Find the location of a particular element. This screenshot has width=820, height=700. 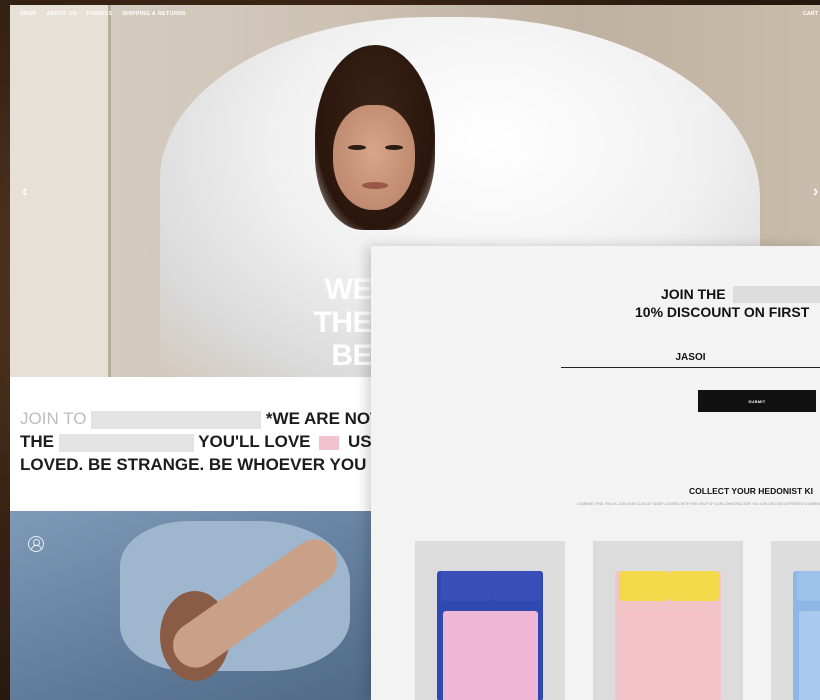

hero-face-image is located at coordinates (374, 157).